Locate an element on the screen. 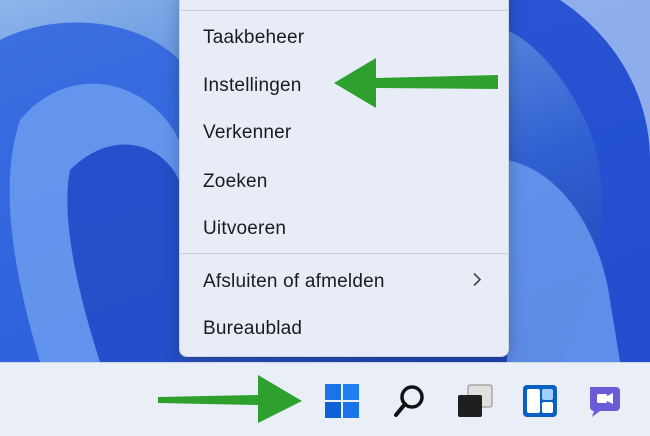 The height and width of the screenshot is (436, 650). chevron-right-icon is located at coordinates (477, 282).